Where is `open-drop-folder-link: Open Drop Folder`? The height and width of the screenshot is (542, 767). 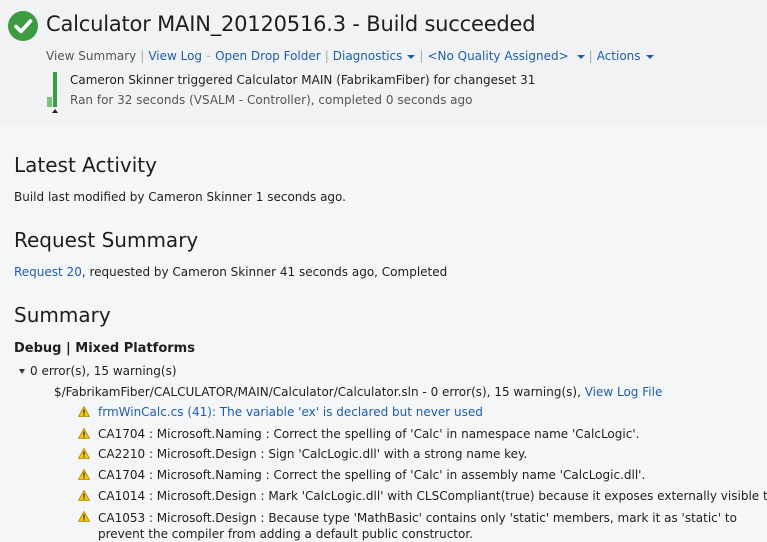 open-drop-folder-link: Open Drop Folder is located at coordinates (268, 56).